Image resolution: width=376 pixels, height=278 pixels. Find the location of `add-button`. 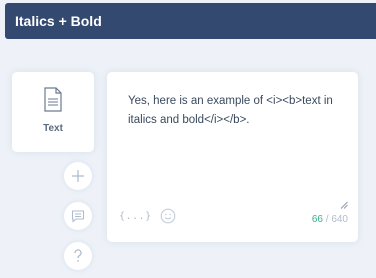

add-button is located at coordinates (78, 176).